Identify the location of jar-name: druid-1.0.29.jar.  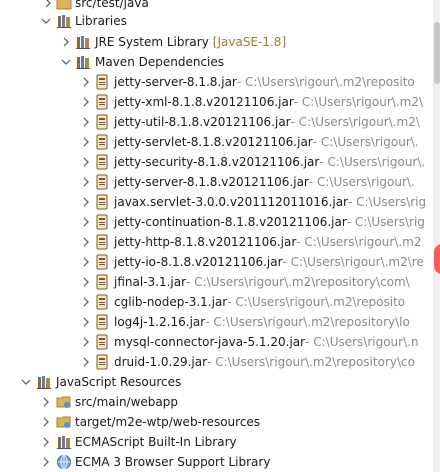
(161, 362).